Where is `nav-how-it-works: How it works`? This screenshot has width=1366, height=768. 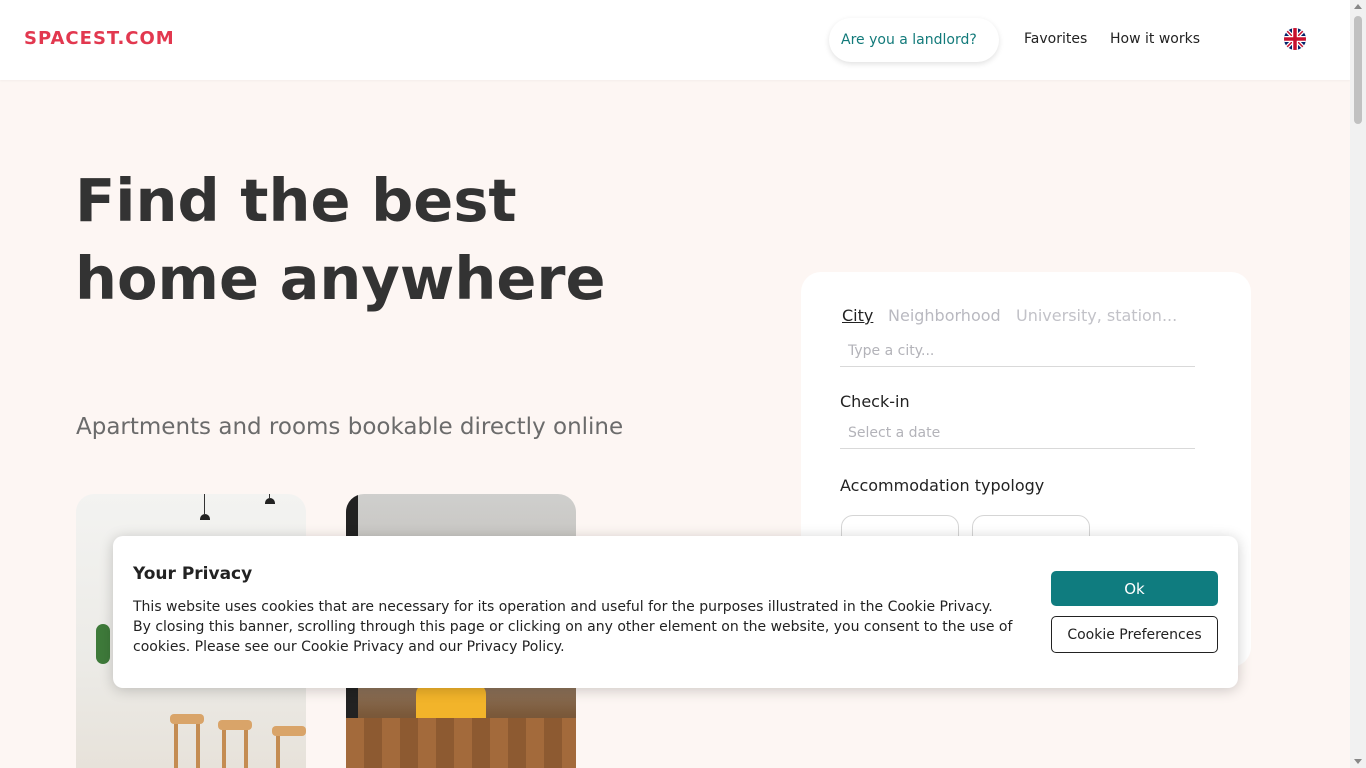 nav-how-it-works: How it works is located at coordinates (1155, 39).